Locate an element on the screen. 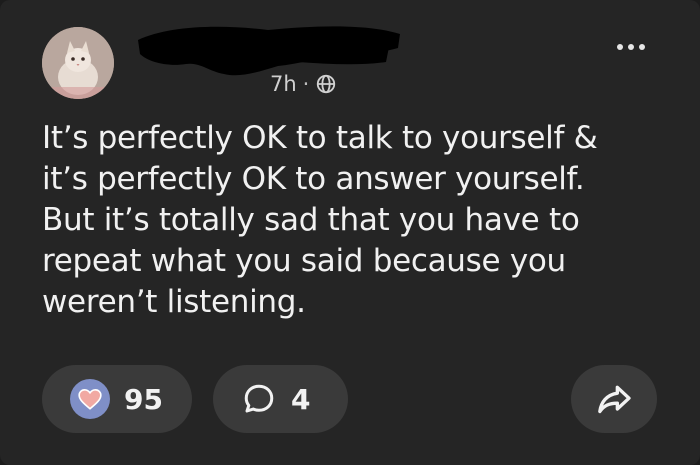 This screenshot has height=465, width=700. speech-bubble-icon is located at coordinates (259, 398).